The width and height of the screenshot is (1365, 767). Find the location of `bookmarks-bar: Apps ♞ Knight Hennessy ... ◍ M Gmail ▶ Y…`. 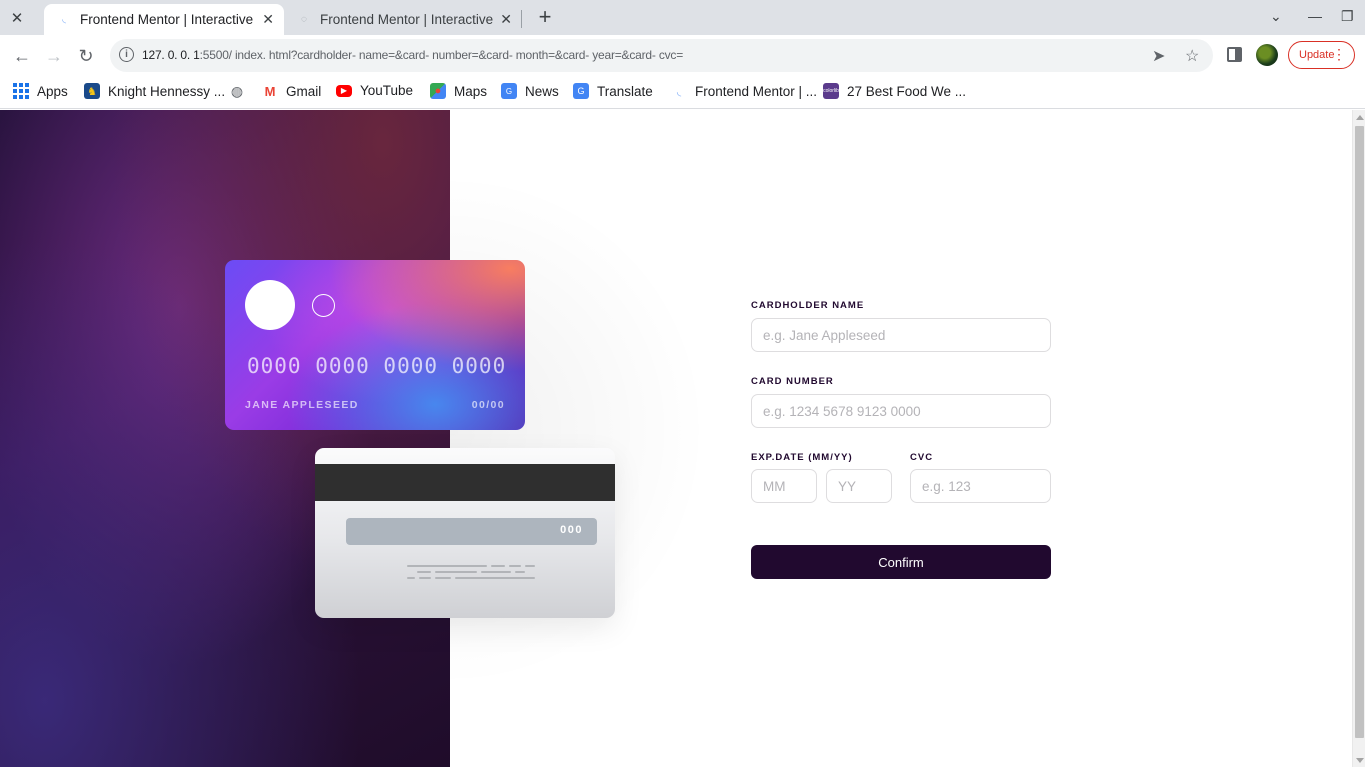

bookmarks-bar: Apps ♞ Knight Hennessy ... ◍ M Gmail ▶ Y… is located at coordinates (682, 92).